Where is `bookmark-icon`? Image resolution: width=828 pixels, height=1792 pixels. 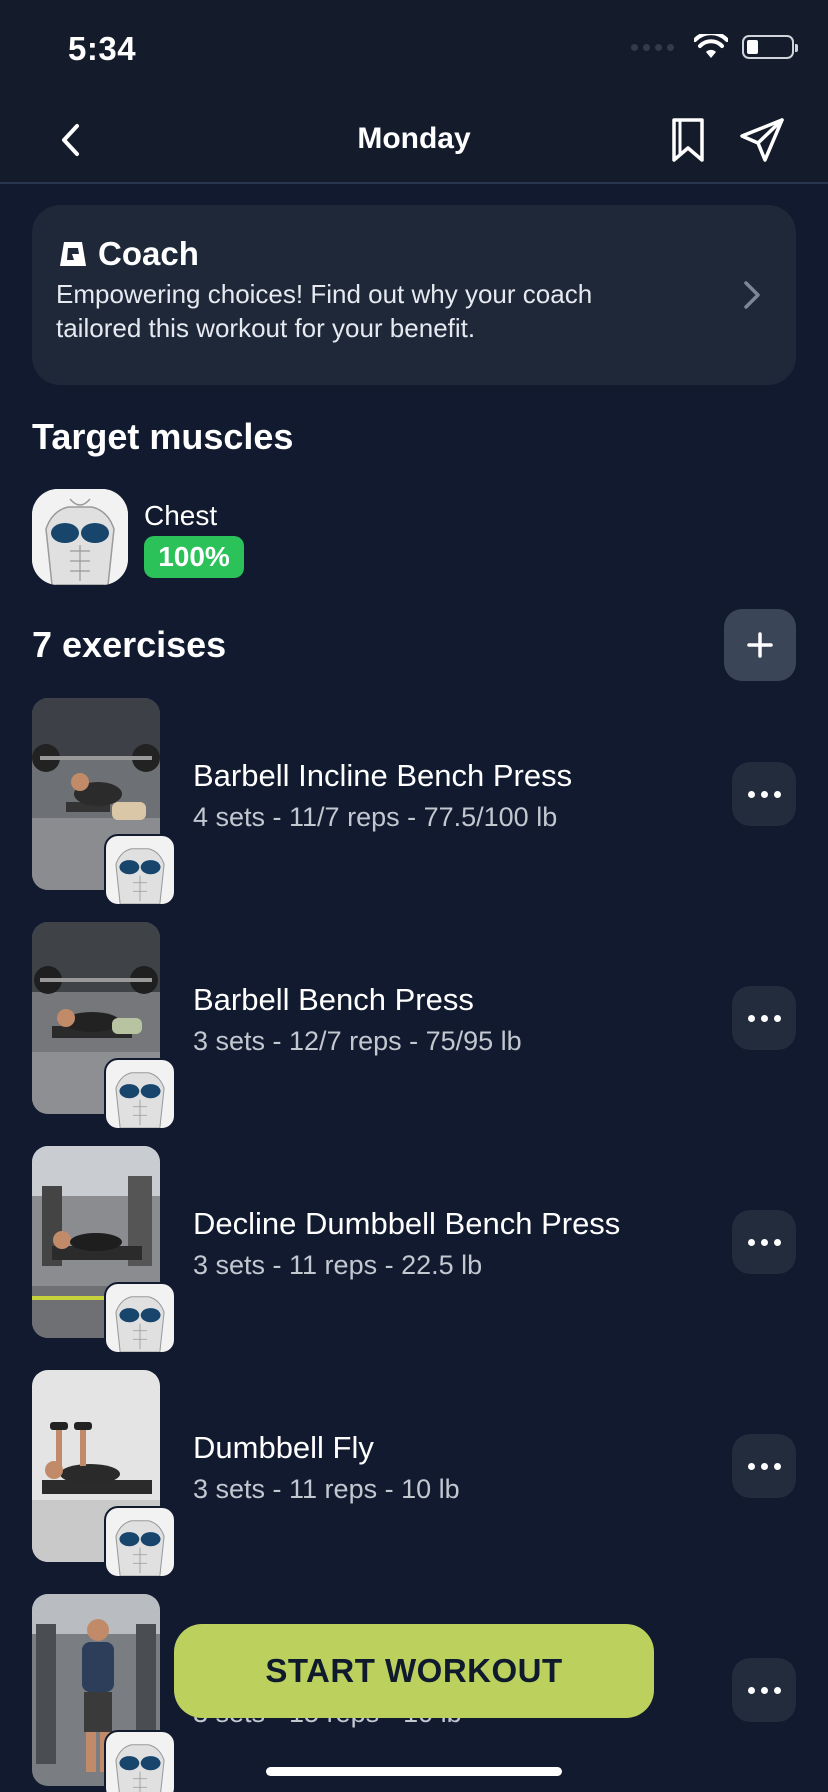
bookmark-icon is located at coordinates (688, 140).